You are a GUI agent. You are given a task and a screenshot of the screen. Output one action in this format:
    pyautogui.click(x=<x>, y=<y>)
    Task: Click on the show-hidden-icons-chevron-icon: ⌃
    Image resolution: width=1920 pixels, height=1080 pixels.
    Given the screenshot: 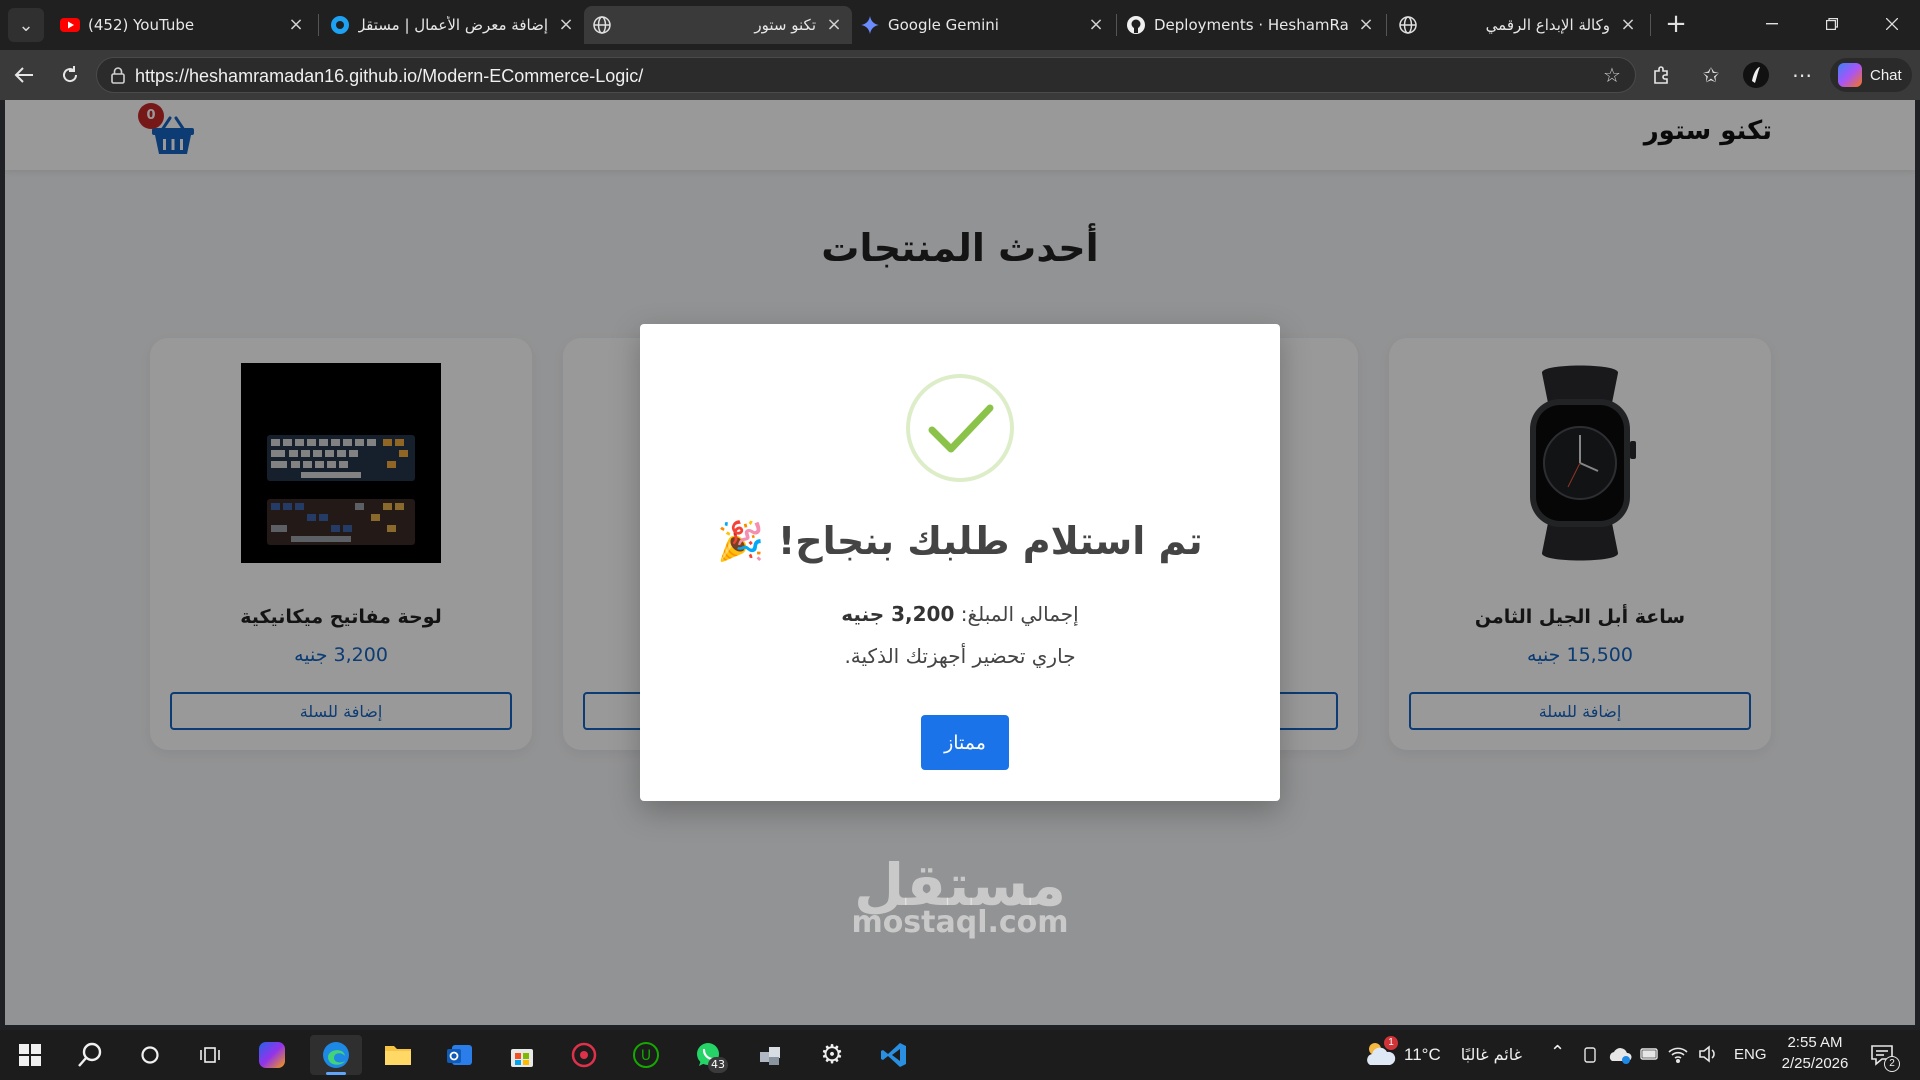 What is the action you would take?
    pyautogui.click(x=1557, y=1052)
    